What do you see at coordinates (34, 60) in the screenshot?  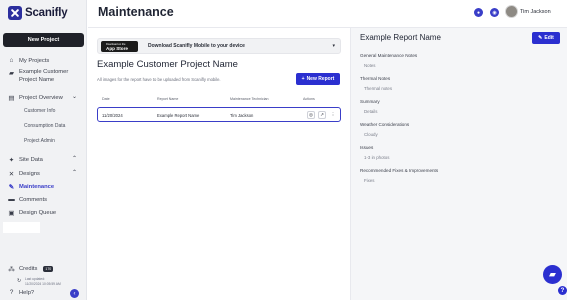 I see `sidebar-item-label: My Projects` at bounding box center [34, 60].